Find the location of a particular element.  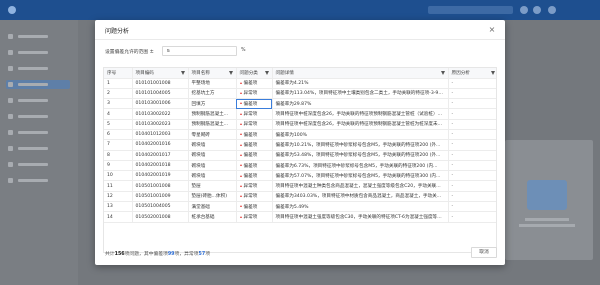

table-row: 3 010103001006 回填方 偏差项 偏差率为29.87% - is located at coordinates (300, 104).